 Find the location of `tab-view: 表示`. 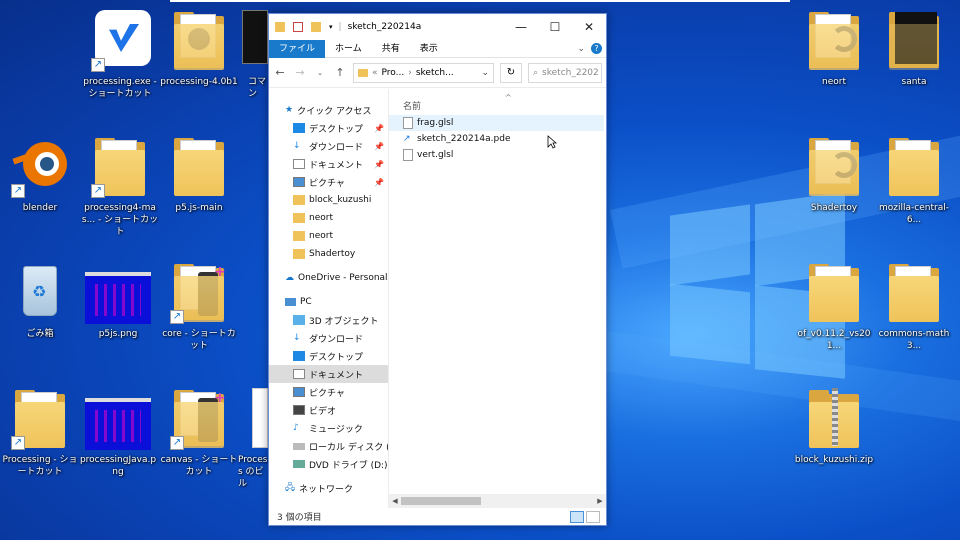

tab-view: 表示 is located at coordinates (429, 49).